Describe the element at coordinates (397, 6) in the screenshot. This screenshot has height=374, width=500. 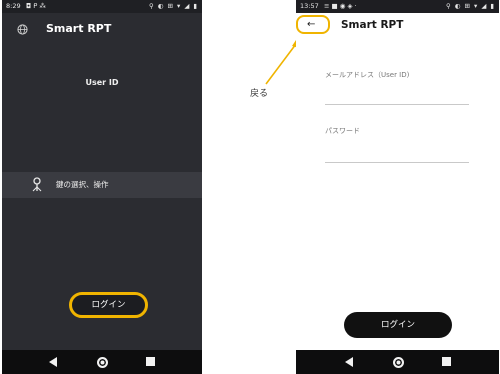
I see `status-bar: 13:57 ≡ ■ ◉ ◈ · ⚲ ◐ ⊞ ▾ ◢ ▮` at that location.